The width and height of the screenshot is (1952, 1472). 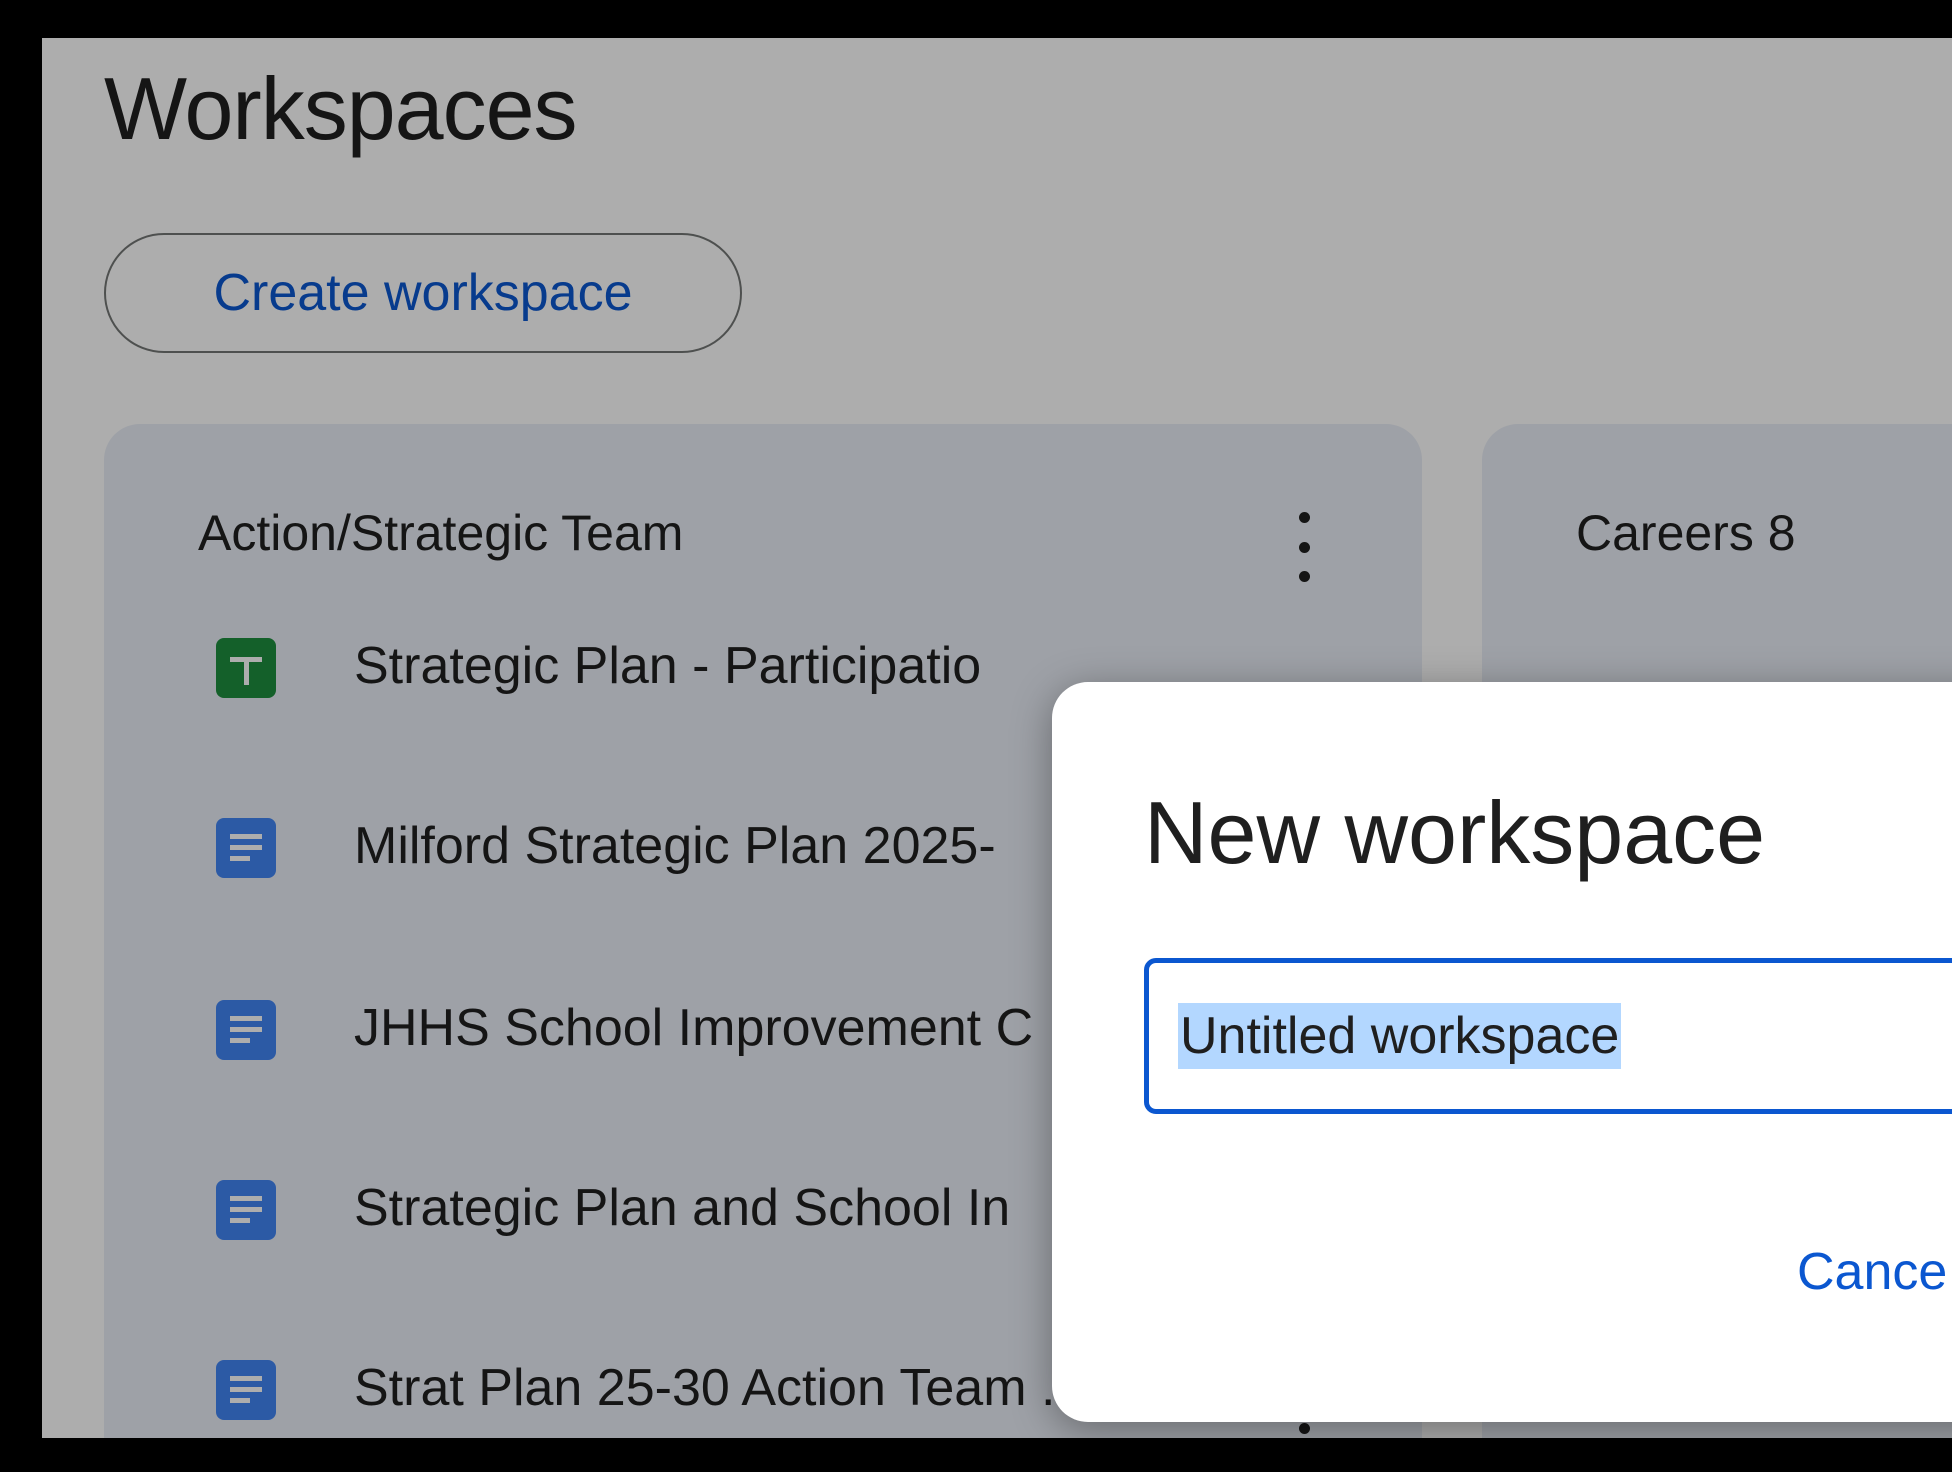 What do you see at coordinates (1400, 1036) in the screenshot?
I see `selected-text: Untitled workspace` at bounding box center [1400, 1036].